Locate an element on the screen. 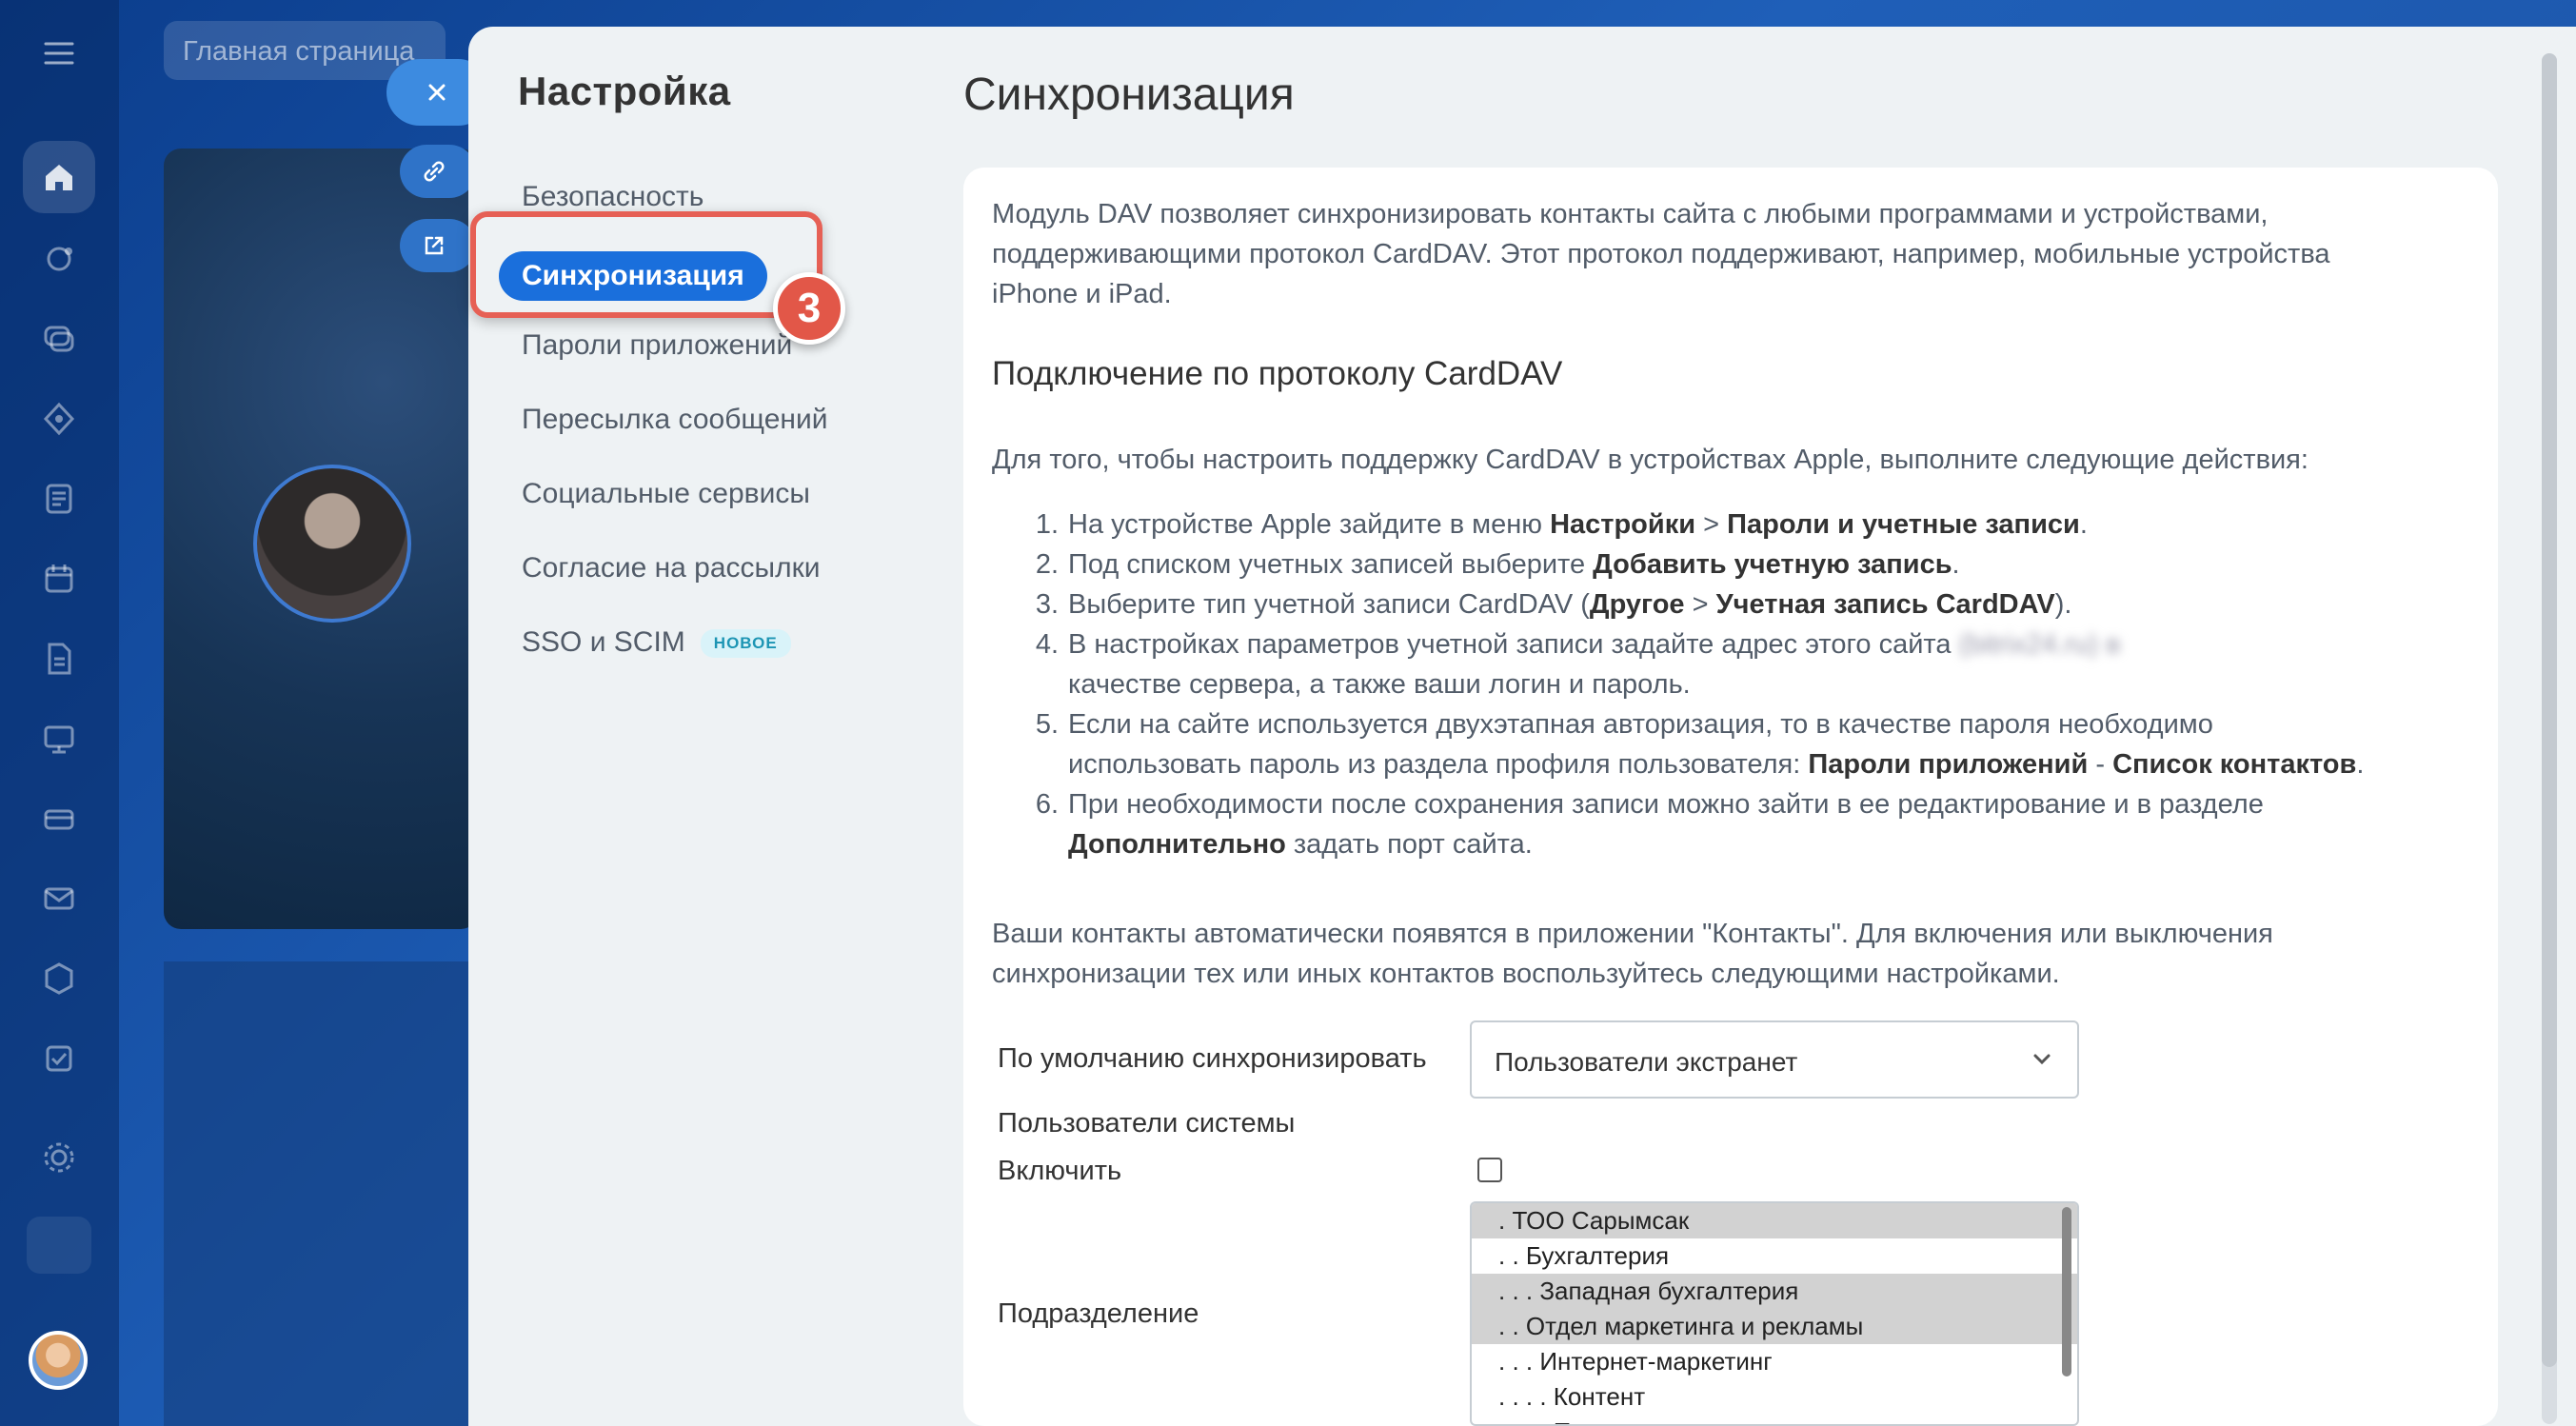 This screenshot has height=1426, width=2576. default-sync-select: Пользователи экстранет is located at coordinates (1774, 1060).